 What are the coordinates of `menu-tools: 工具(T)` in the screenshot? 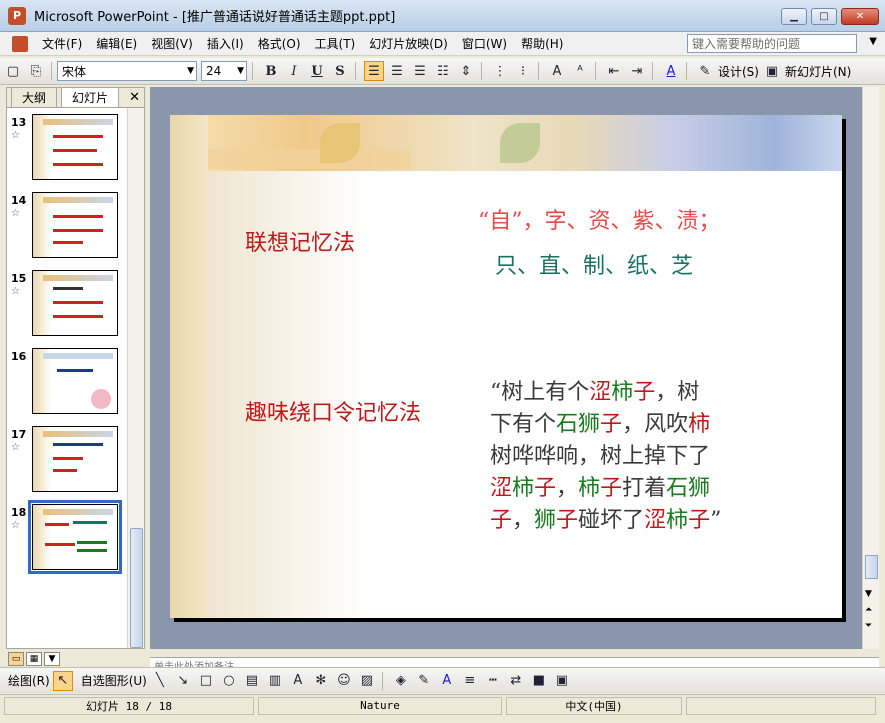 It's located at (335, 43).